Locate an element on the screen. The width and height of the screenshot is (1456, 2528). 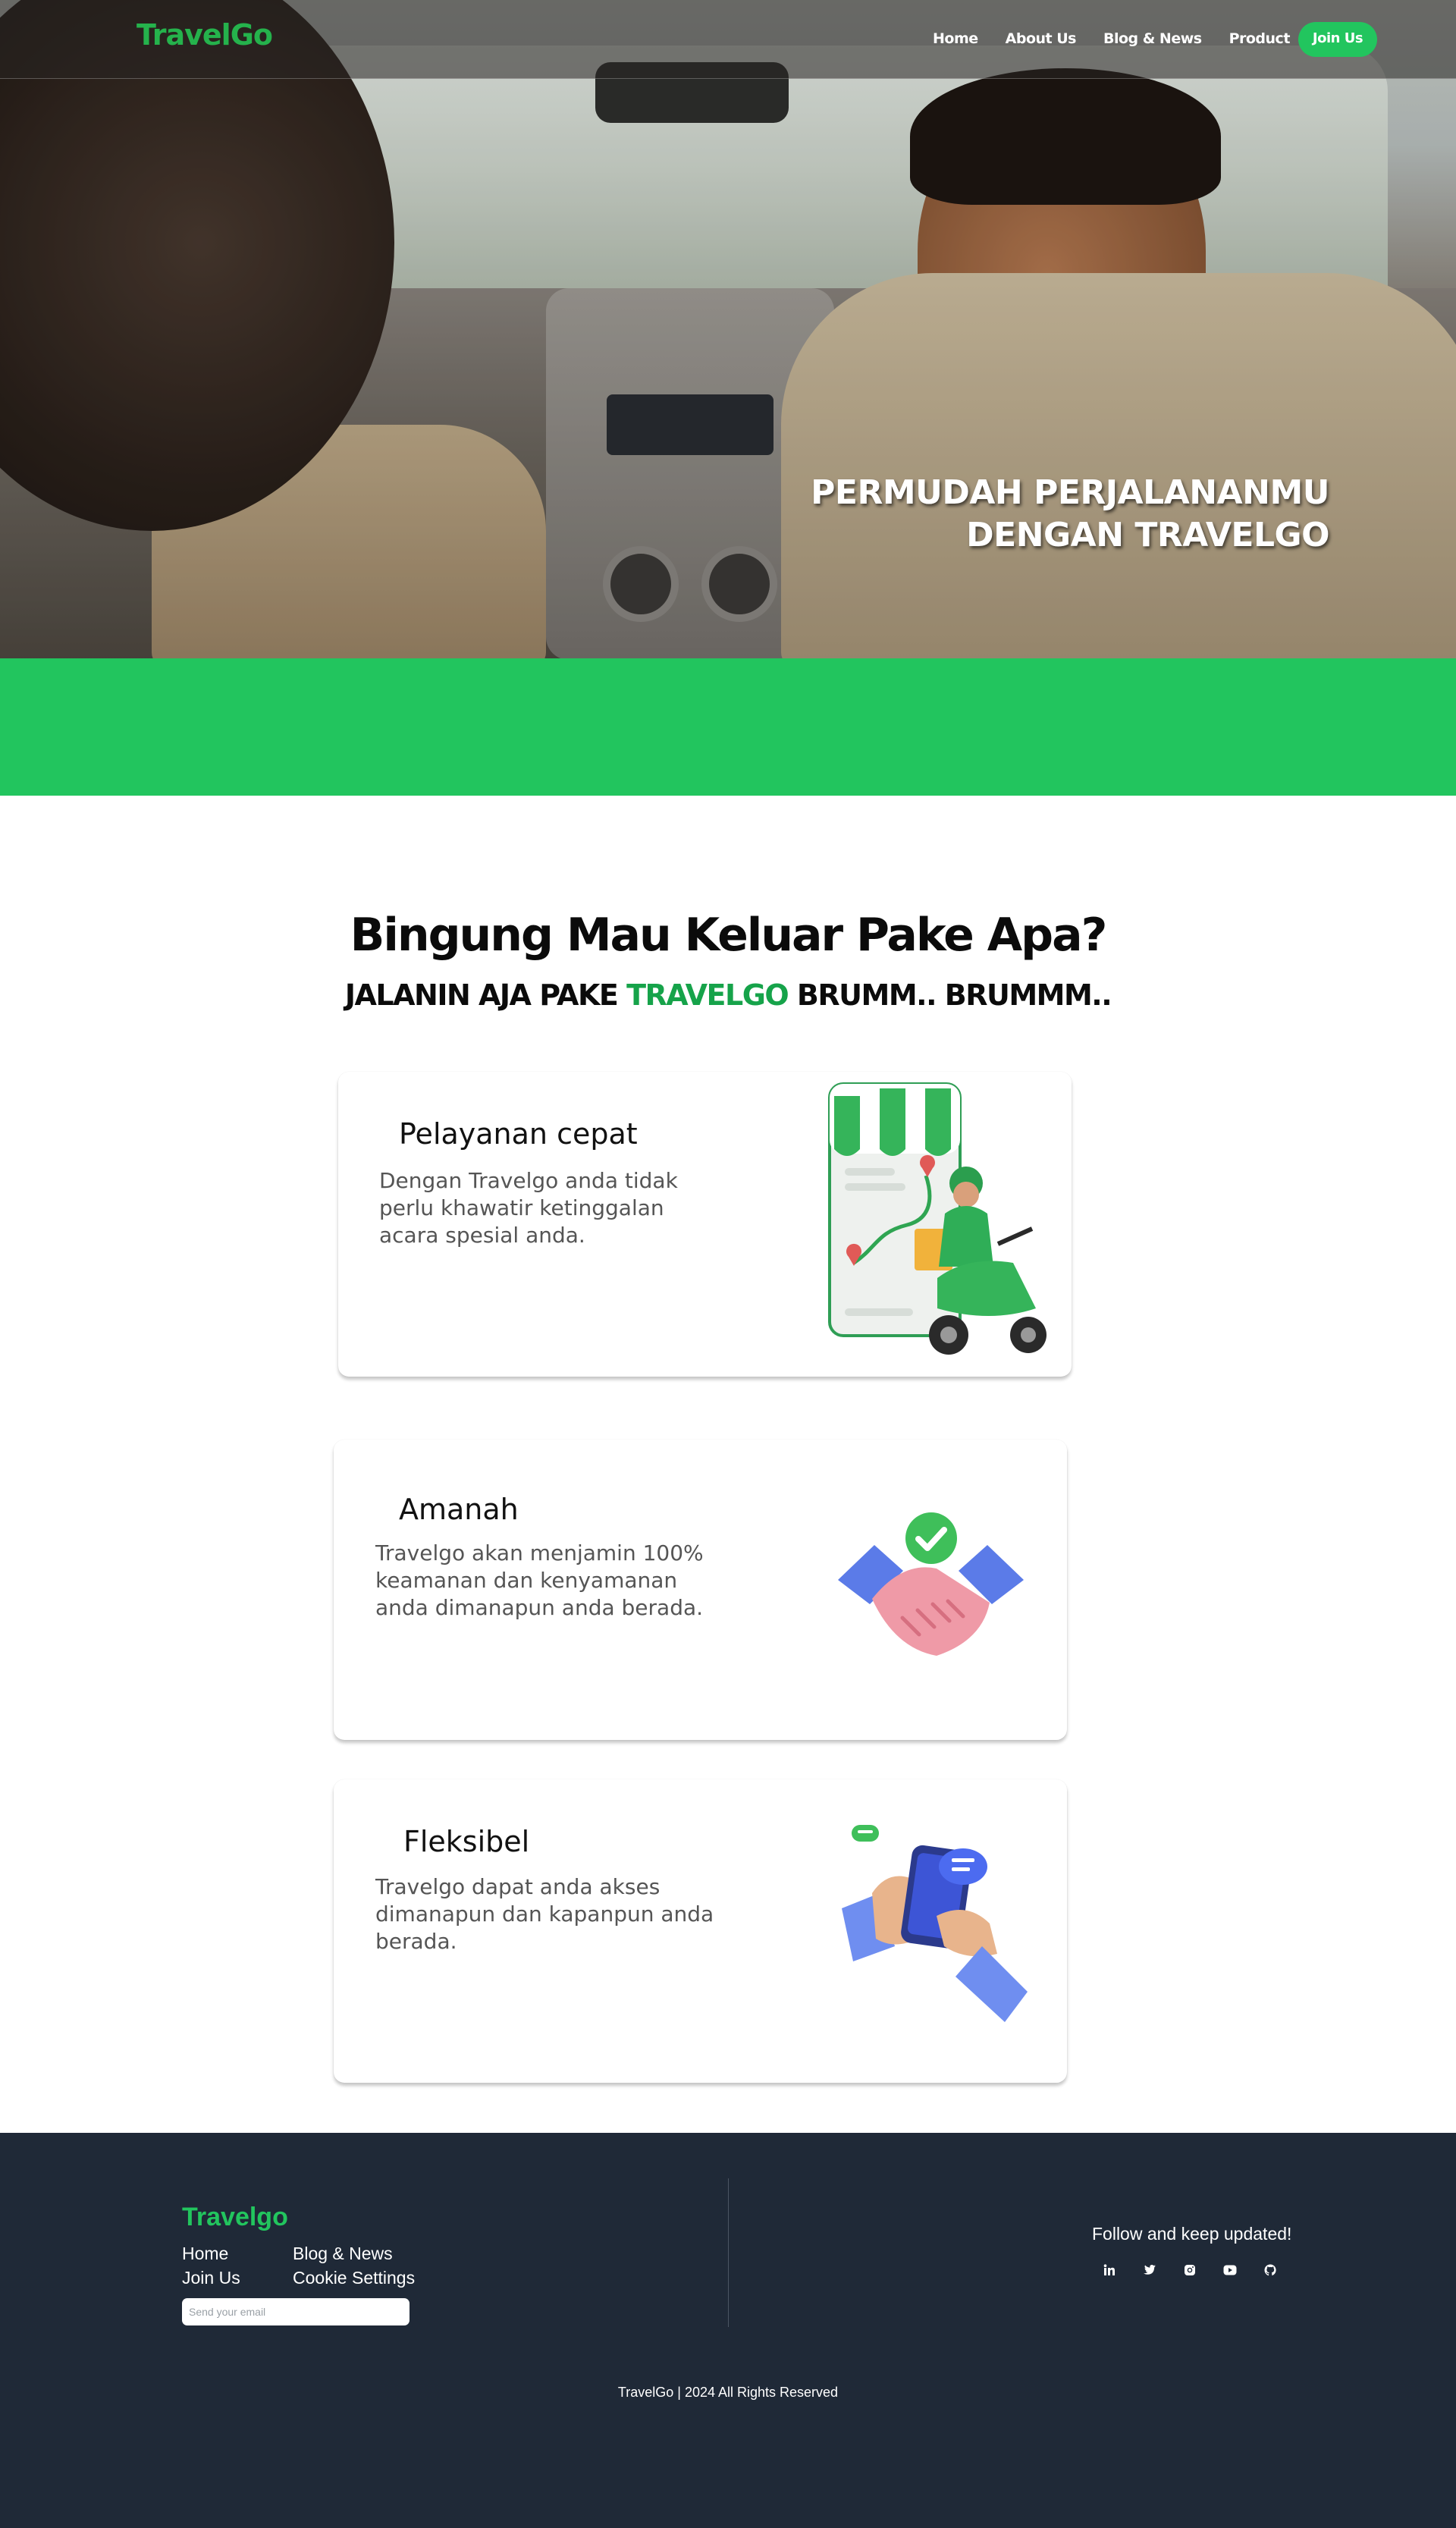
green-divider-band is located at coordinates (728, 727).